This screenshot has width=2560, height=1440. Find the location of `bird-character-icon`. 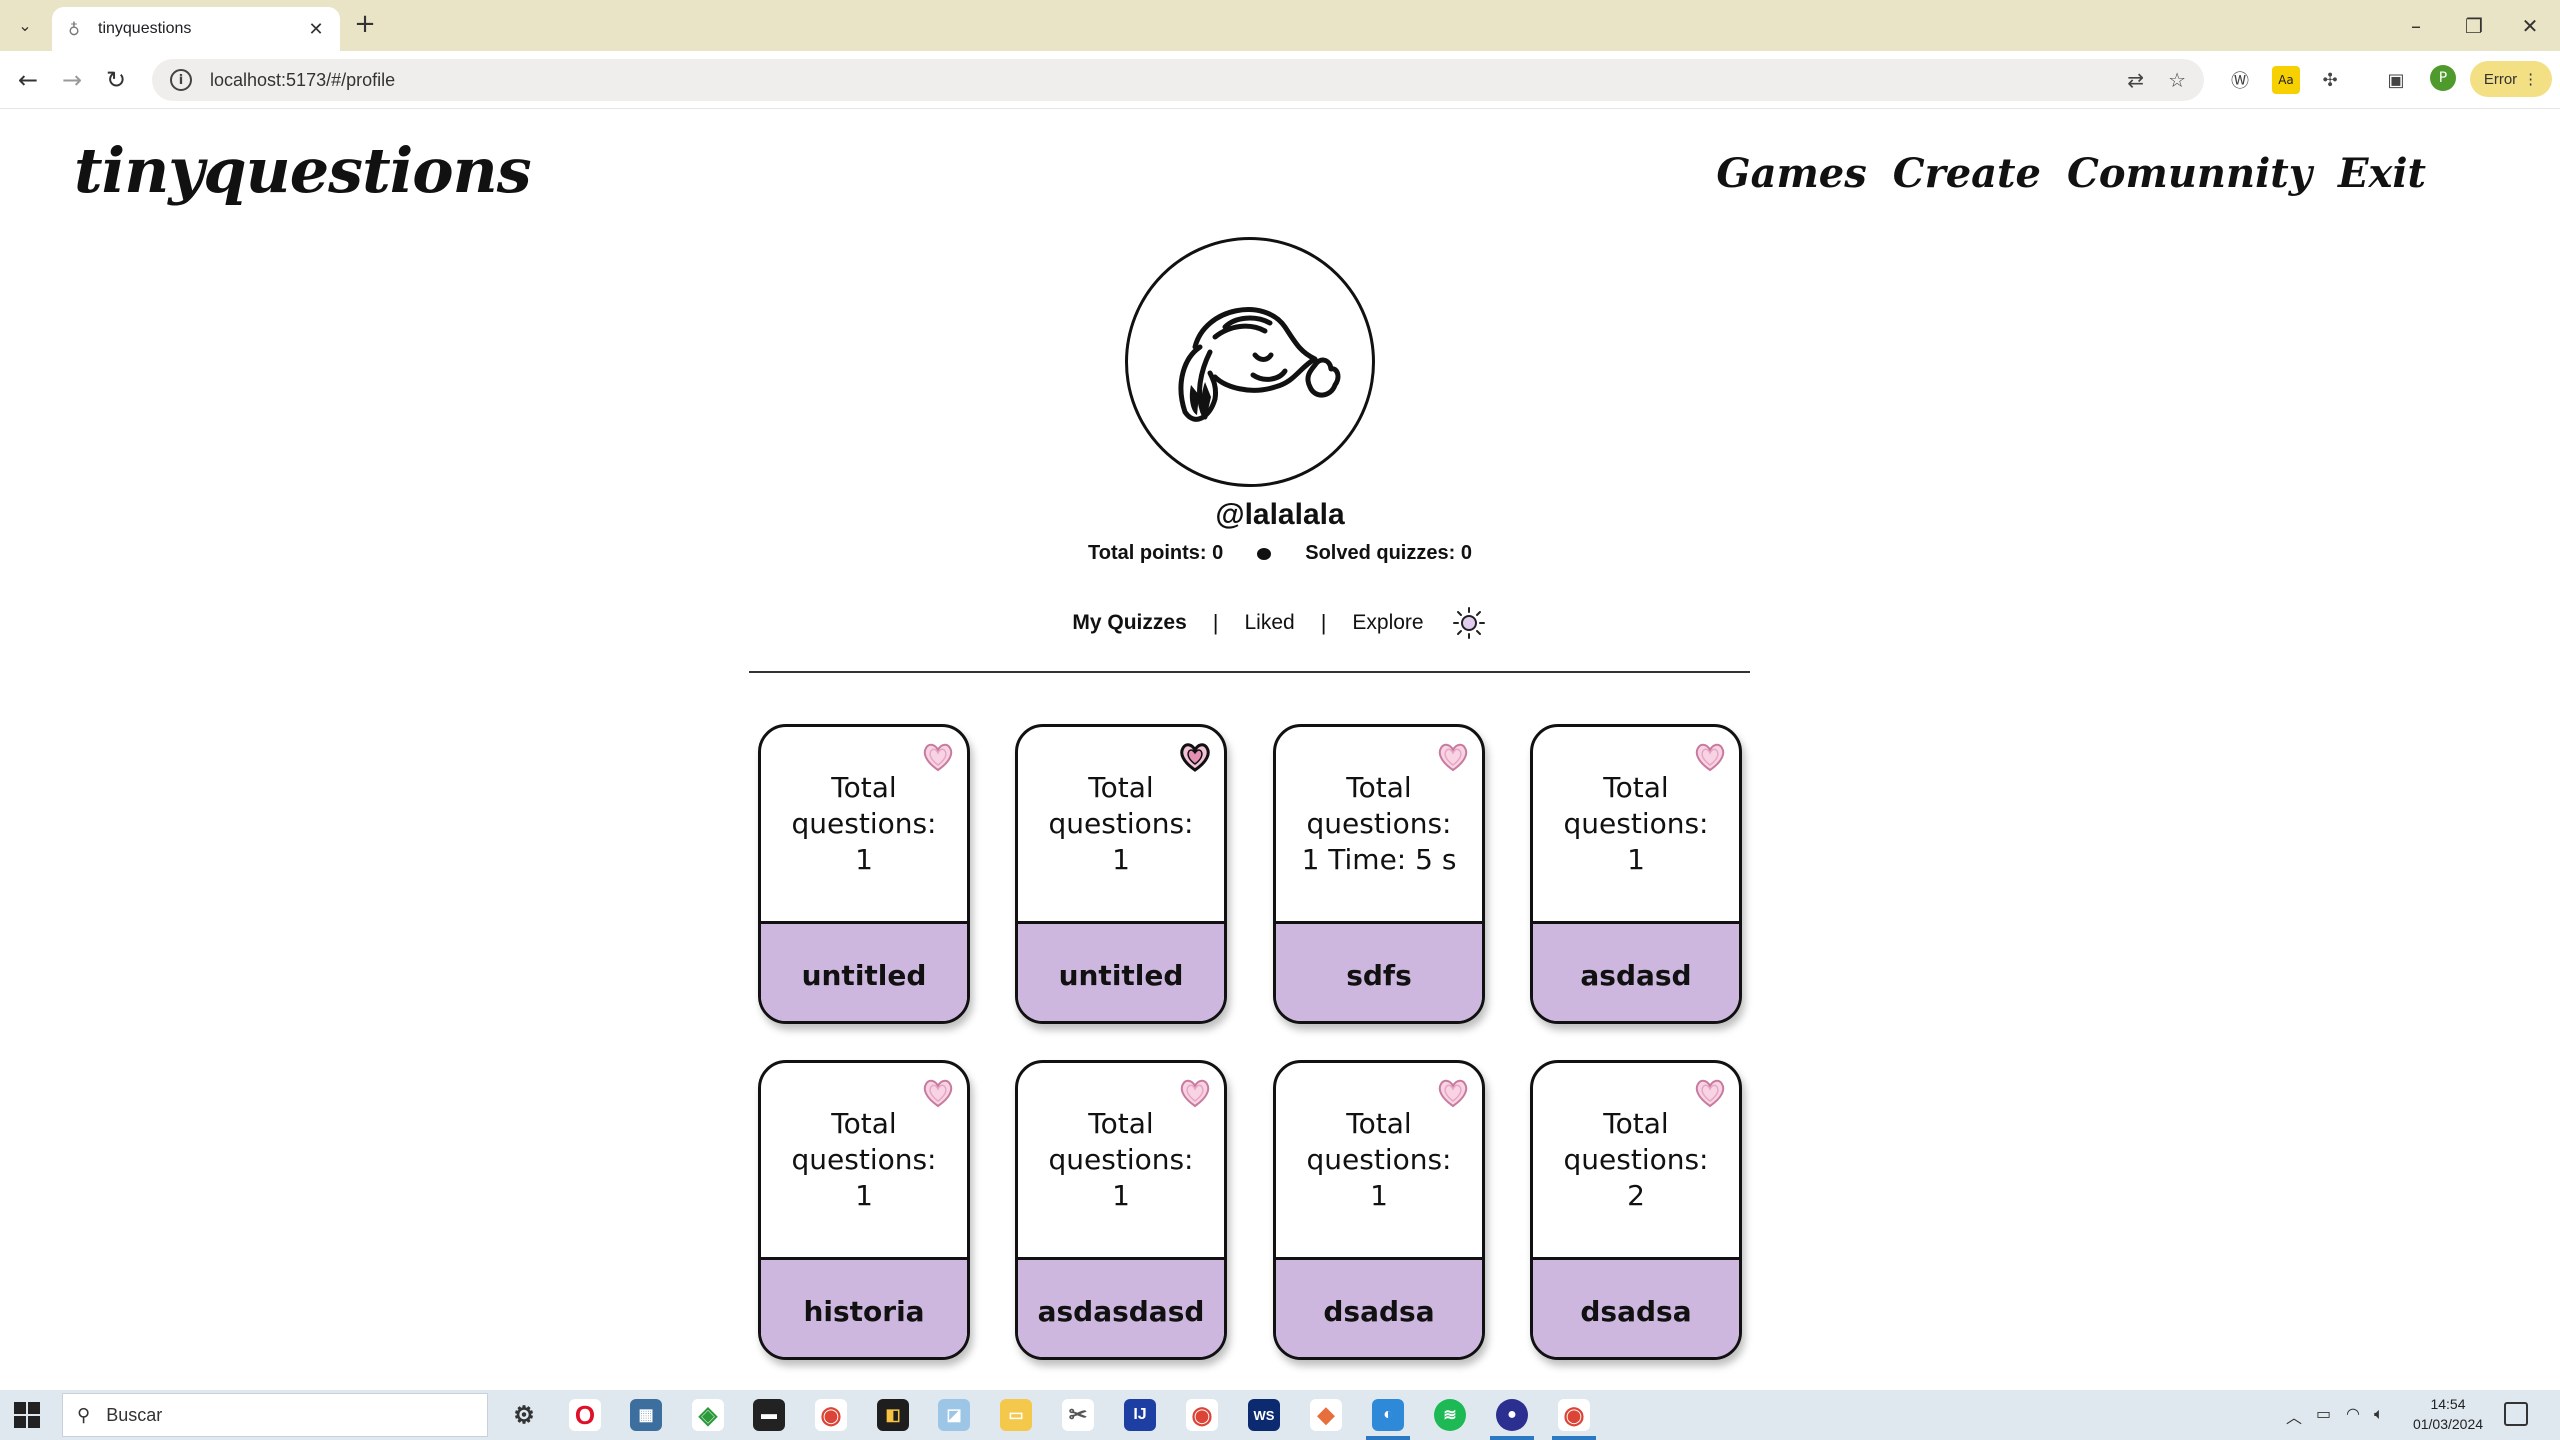

bird-character-icon is located at coordinates (1259, 364).